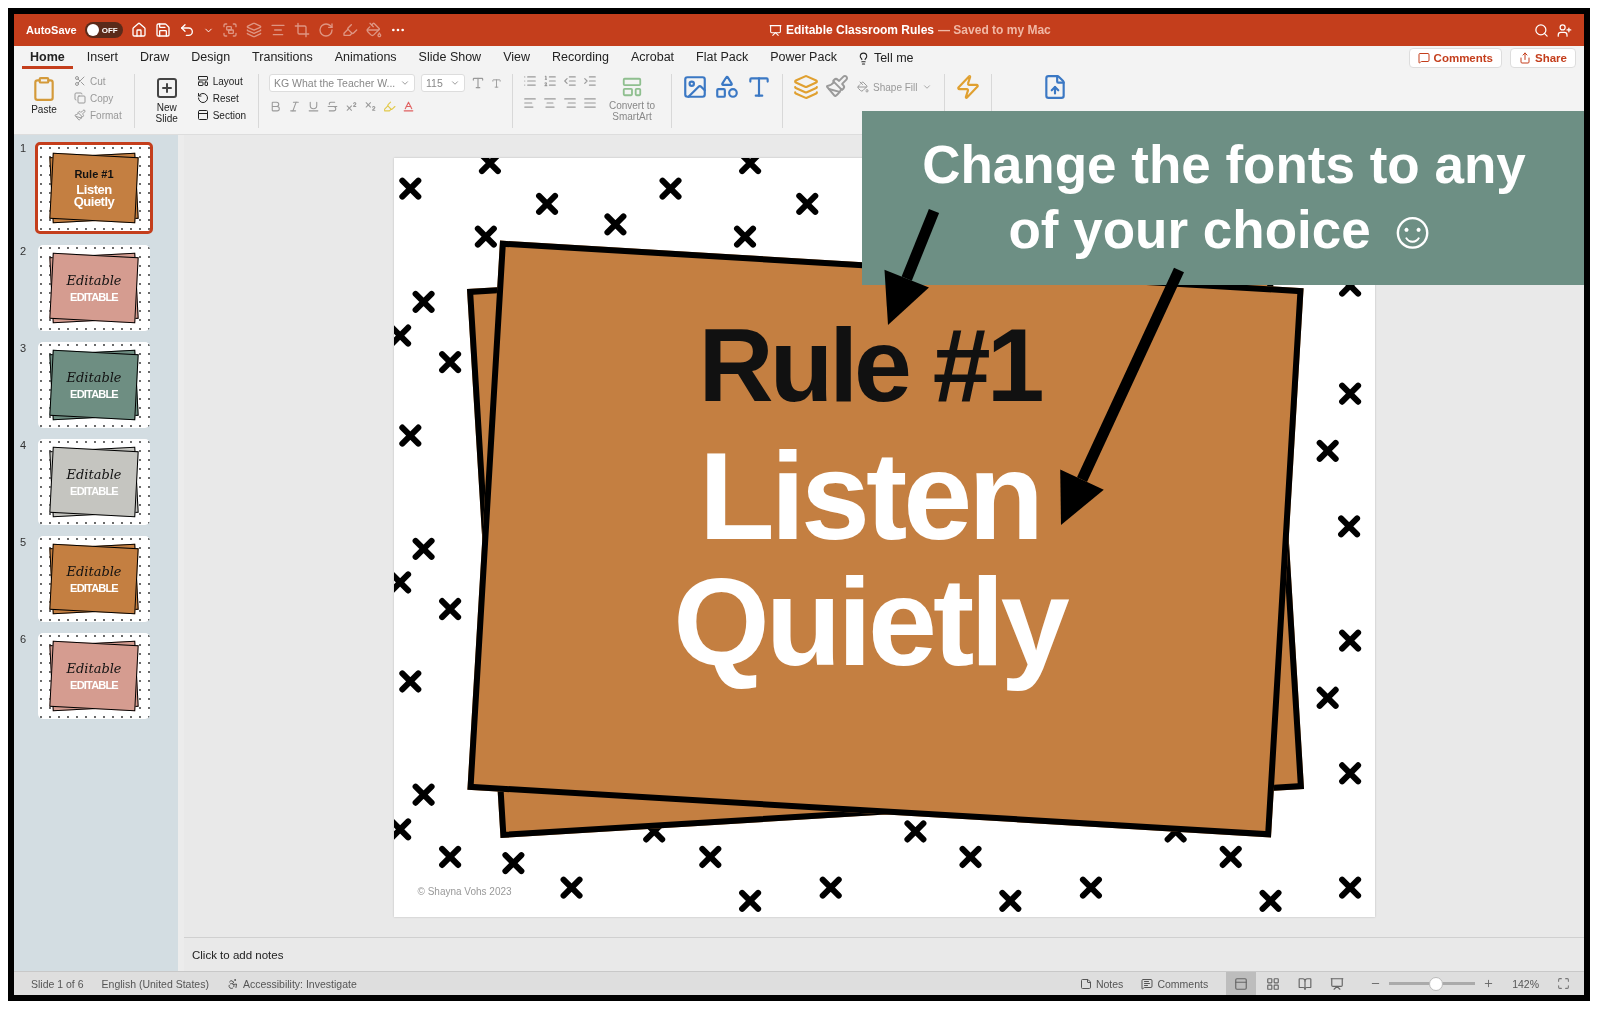  Describe the element at coordinates (1543, 58) in the screenshot. I see `share-button: Share` at that location.